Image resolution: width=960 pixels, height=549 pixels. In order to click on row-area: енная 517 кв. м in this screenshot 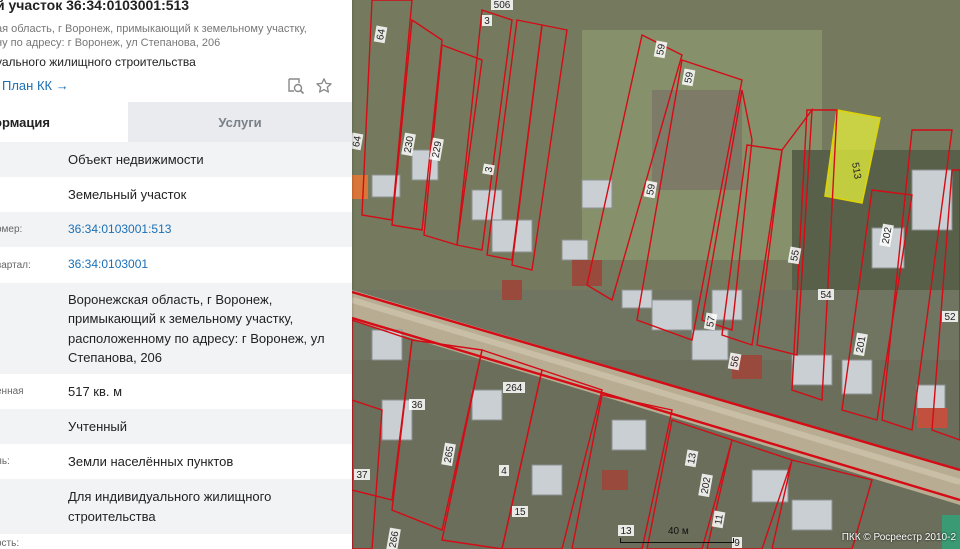, I will do `click(176, 391)`.